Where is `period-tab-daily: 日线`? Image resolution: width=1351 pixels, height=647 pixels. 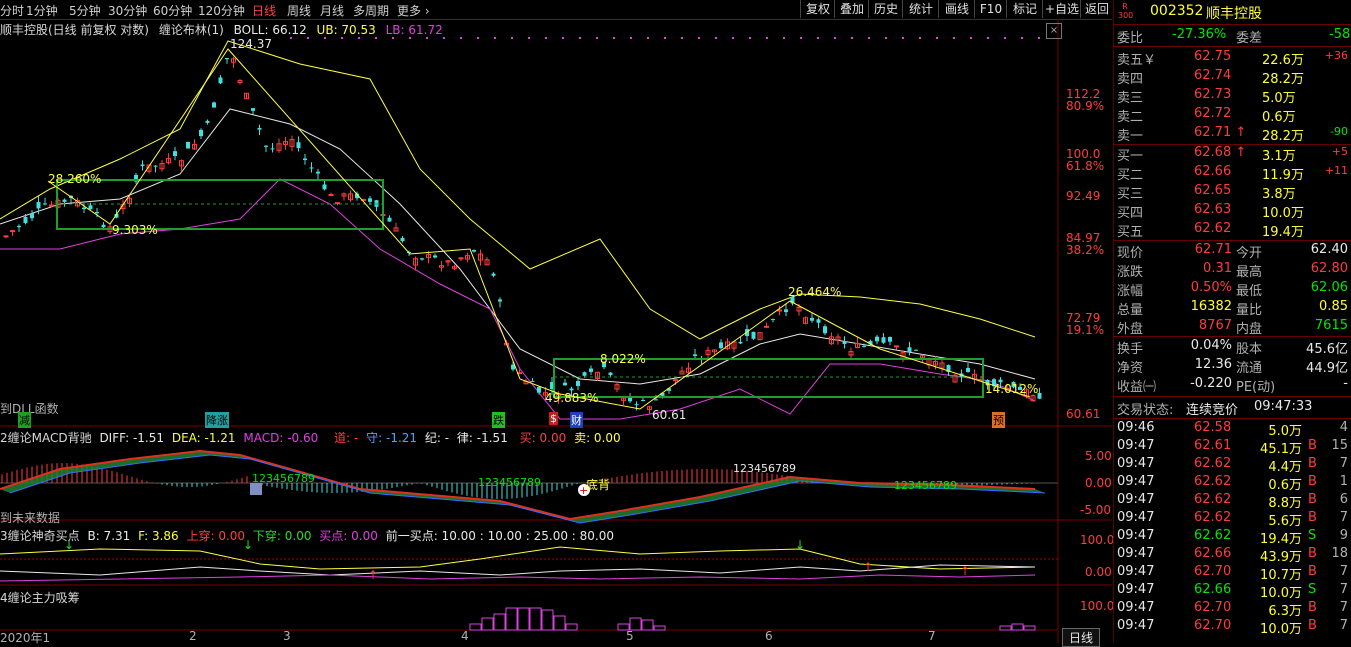
period-tab-daily: 日线 is located at coordinates (264, 10).